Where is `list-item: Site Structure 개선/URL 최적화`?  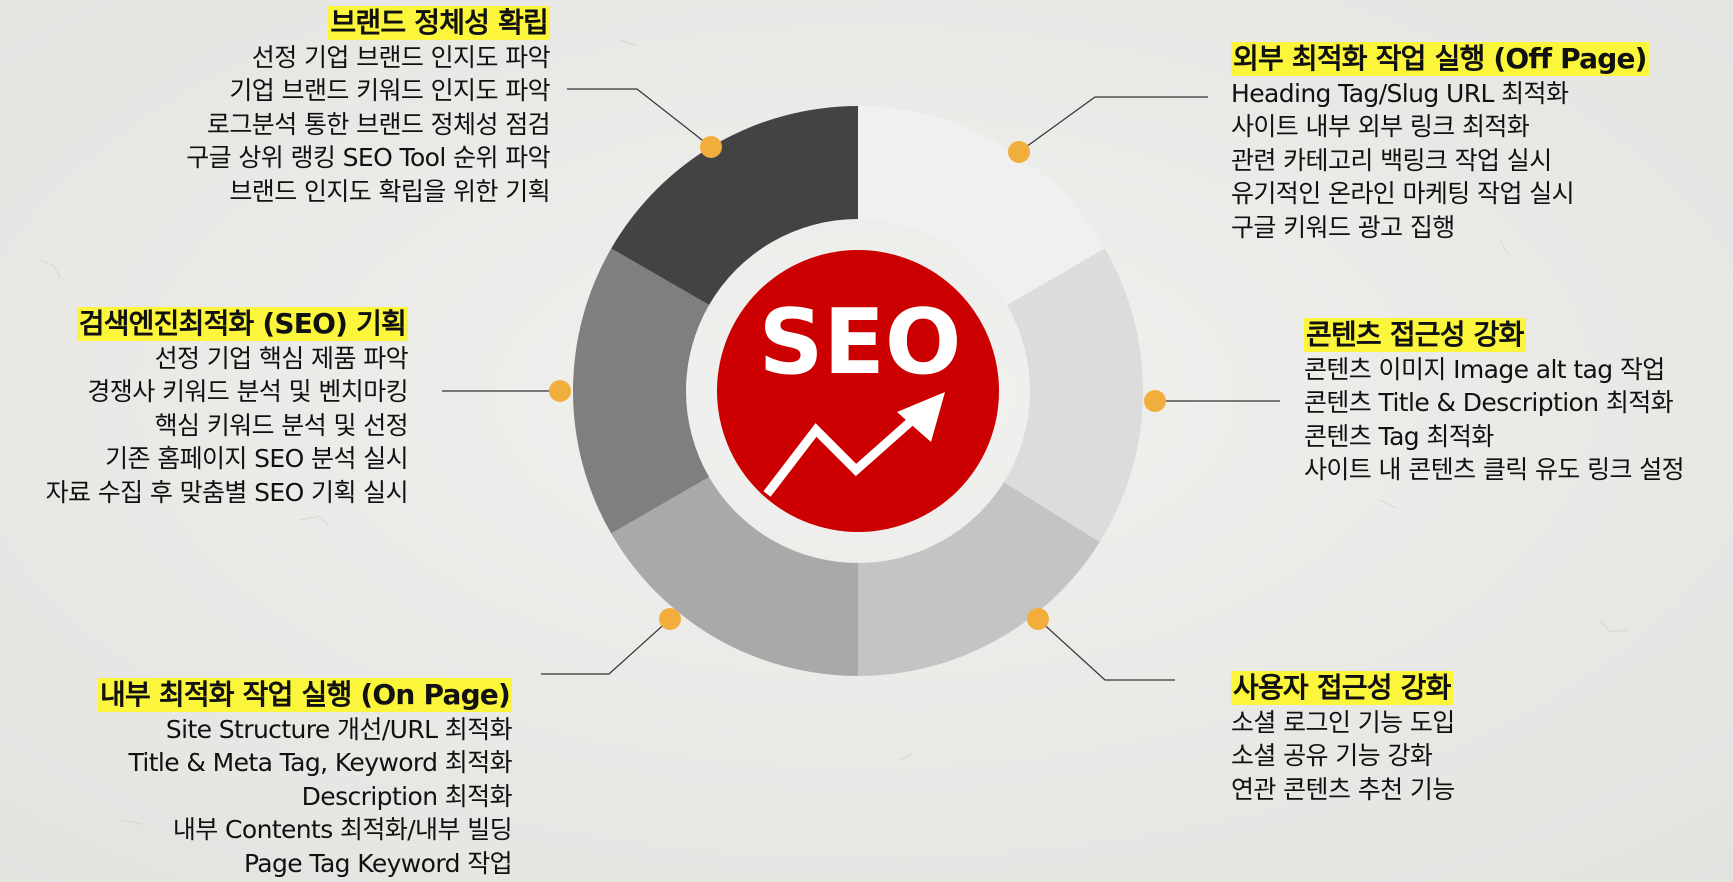
list-item: Site Structure 개선/URL 최적화 is located at coordinates (339, 729).